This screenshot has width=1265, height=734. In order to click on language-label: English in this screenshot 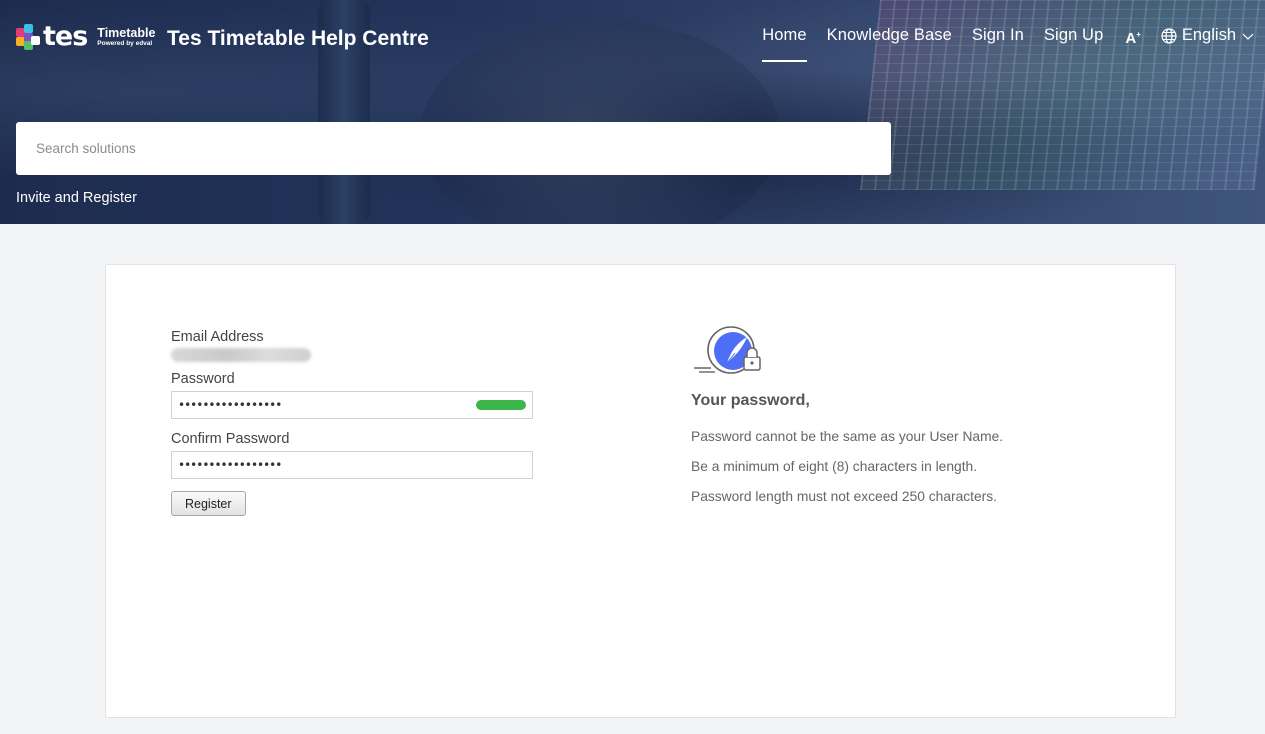, I will do `click(1208, 35)`.